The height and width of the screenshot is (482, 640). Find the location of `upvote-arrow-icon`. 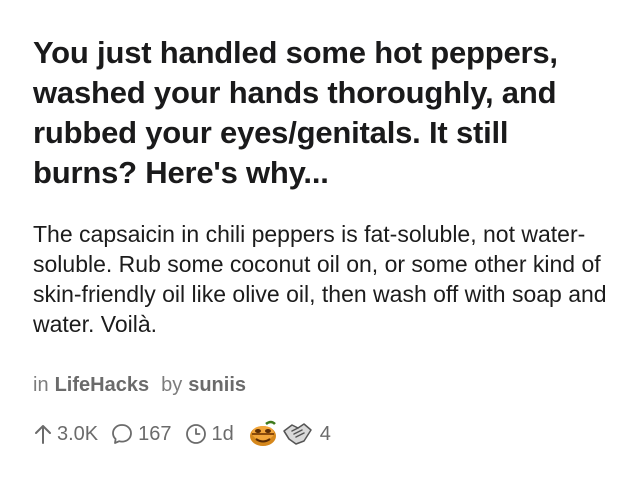

upvote-arrow-icon is located at coordinates (43, 434).